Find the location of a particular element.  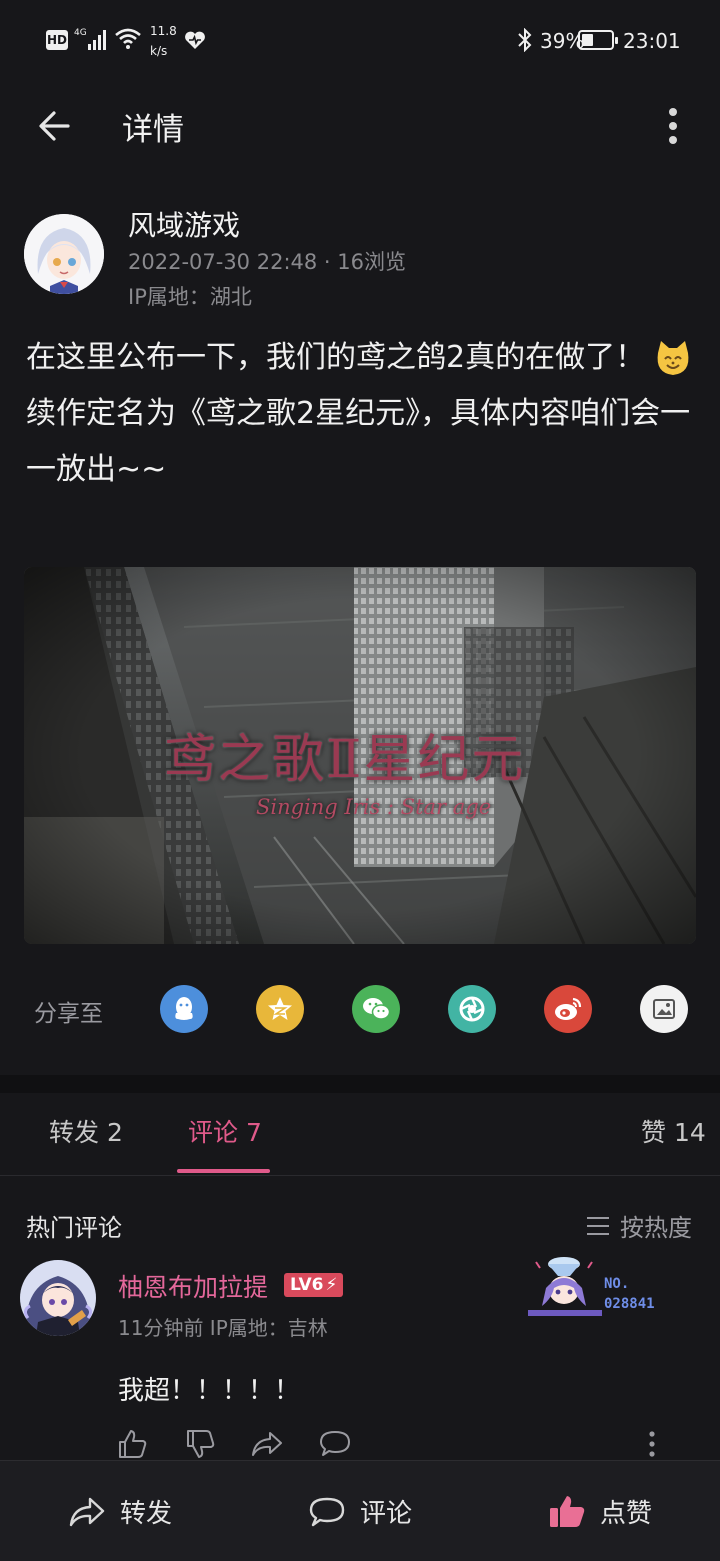

comment-meta: 11分钟前 IP属地：吉林 is located at coordinates (223, 1328).